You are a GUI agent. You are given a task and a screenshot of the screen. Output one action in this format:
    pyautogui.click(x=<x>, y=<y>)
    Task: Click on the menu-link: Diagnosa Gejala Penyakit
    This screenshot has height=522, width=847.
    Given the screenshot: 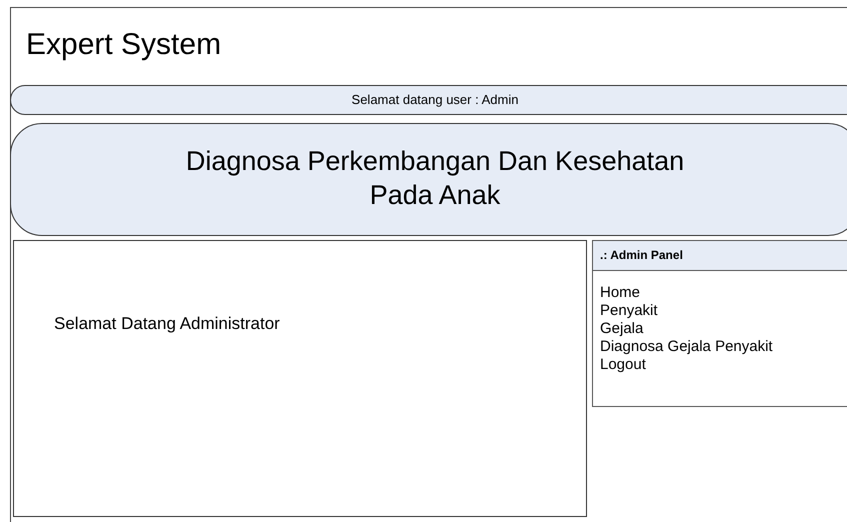 What is the action you would take?
    pyautogui.click(x=686, y=347)
    